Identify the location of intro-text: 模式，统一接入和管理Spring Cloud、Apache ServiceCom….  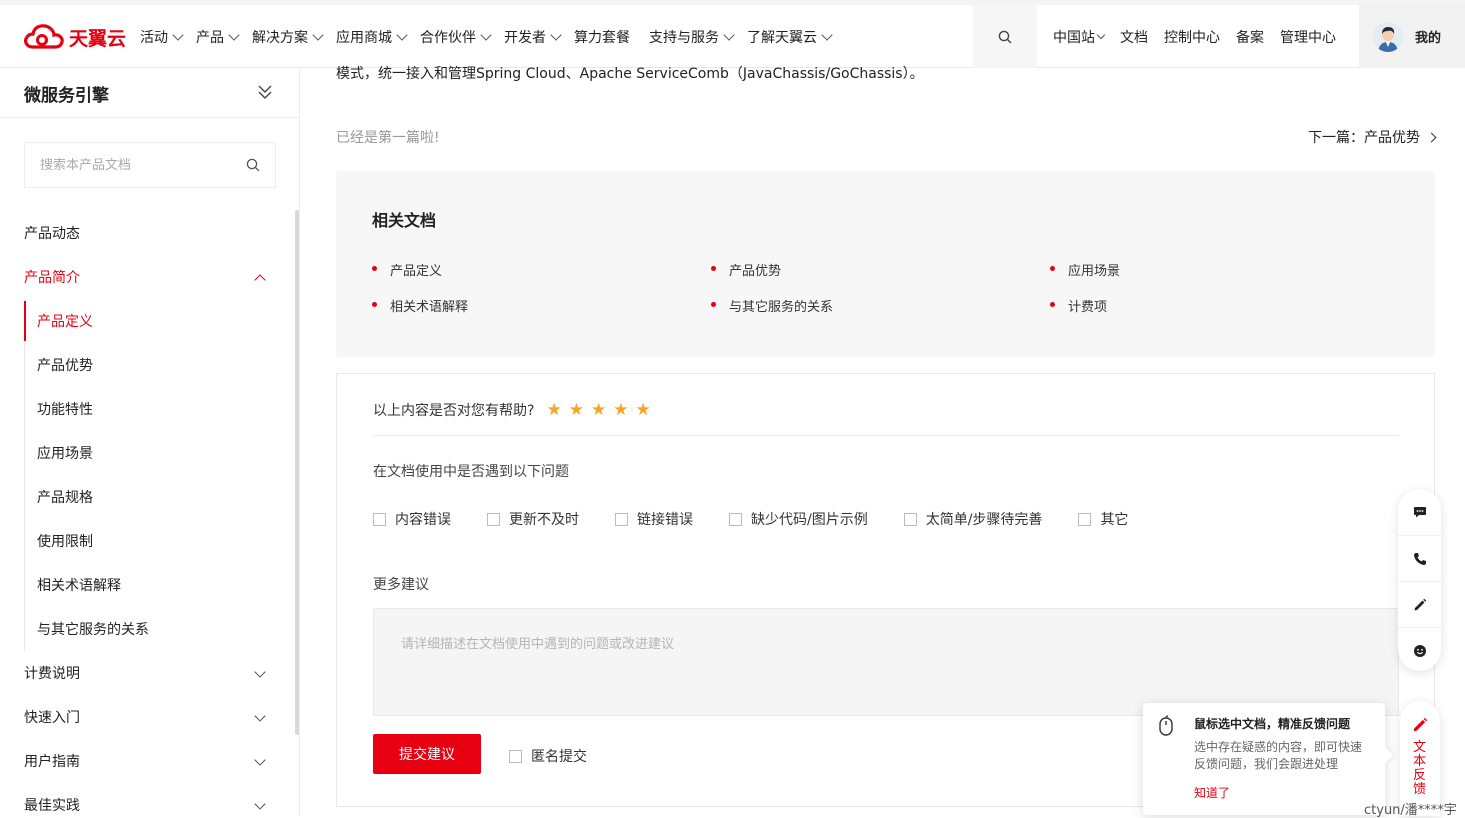
(630, 74).